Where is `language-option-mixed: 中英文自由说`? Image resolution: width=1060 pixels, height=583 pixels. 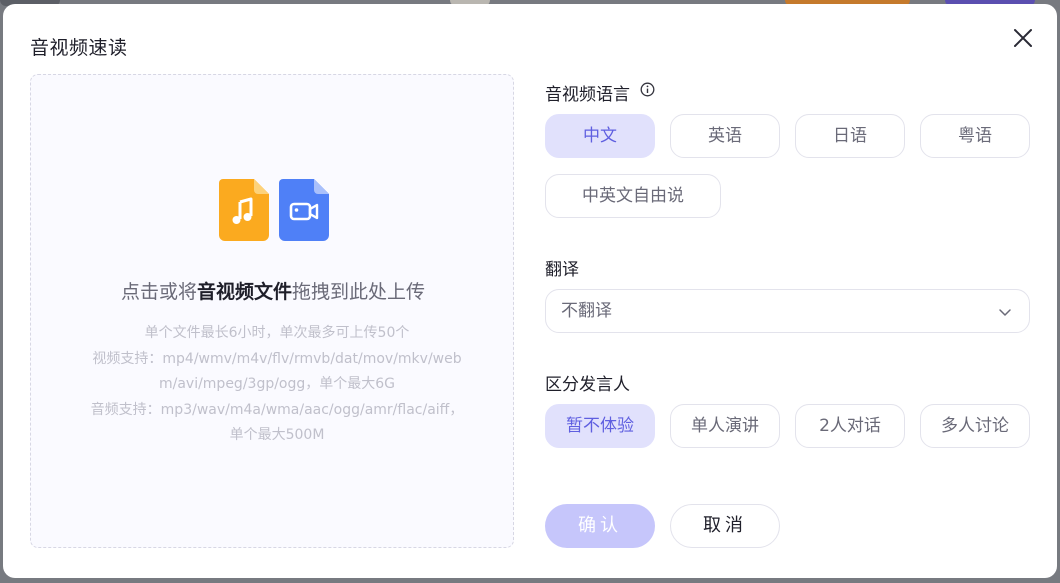 language-option-mixed: 中英文自由说 is located at coordinates (633, 196).